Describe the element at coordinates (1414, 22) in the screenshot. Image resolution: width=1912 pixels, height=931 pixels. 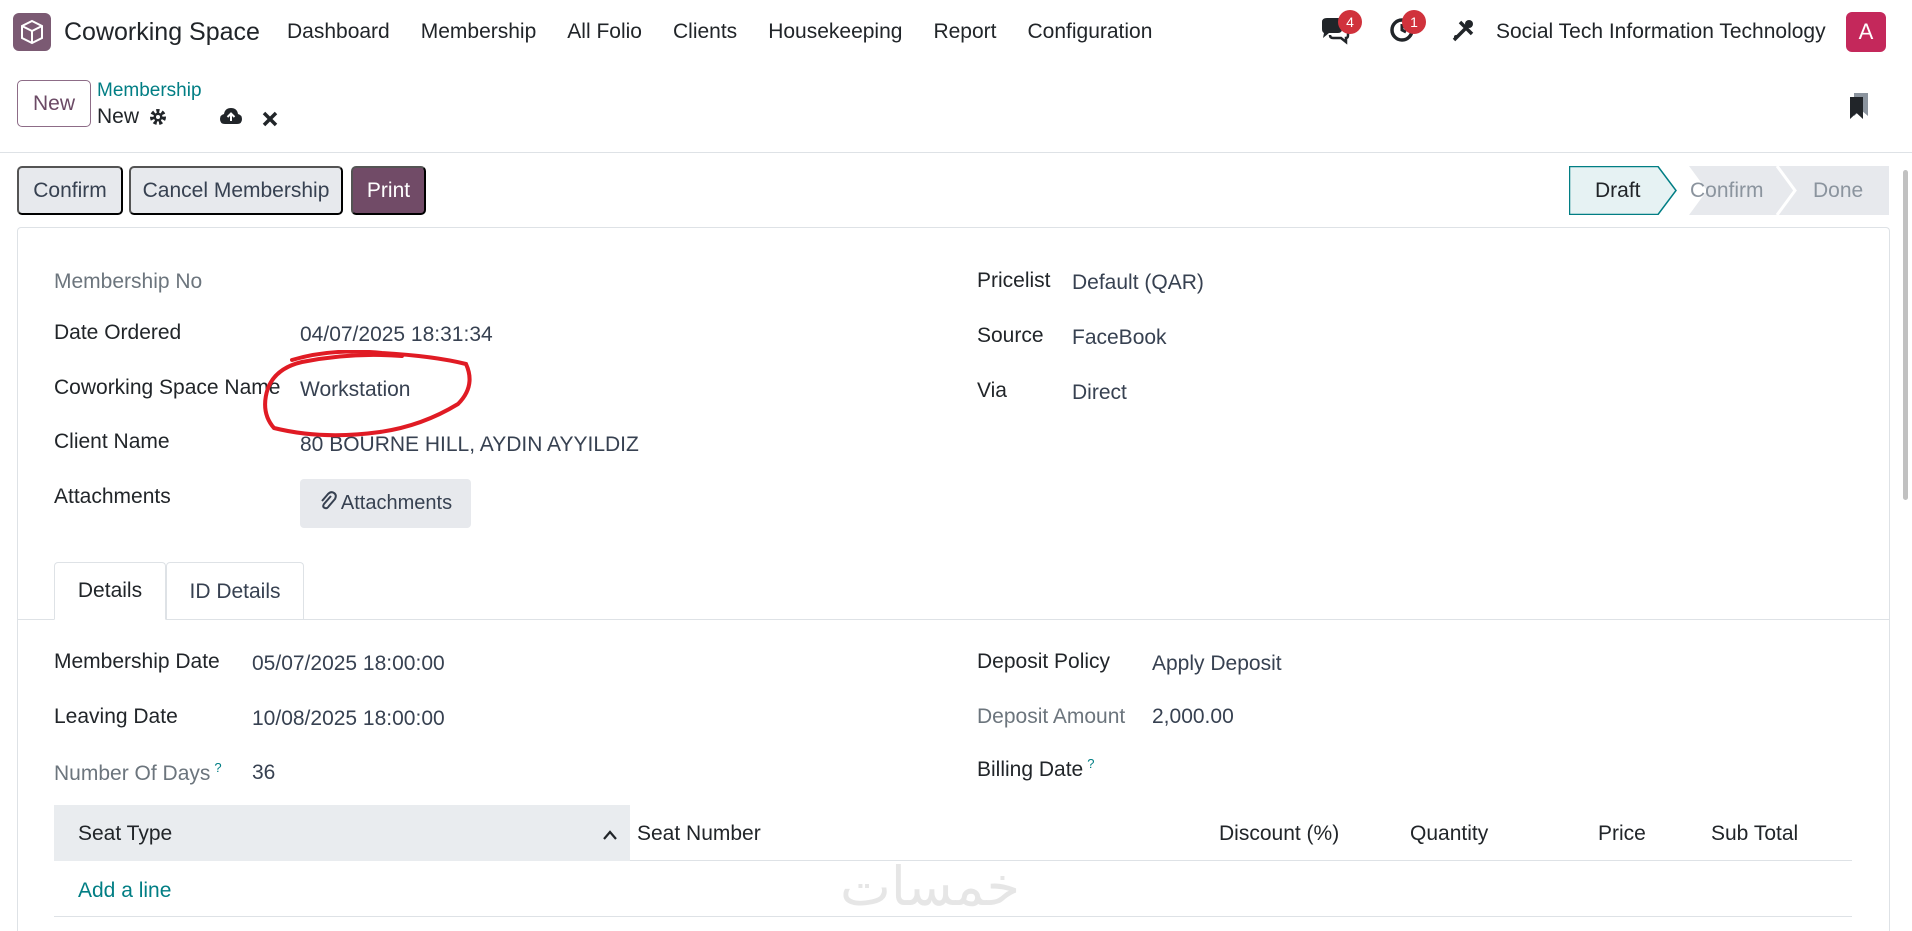
I see `activity-badge: 1` at that location.